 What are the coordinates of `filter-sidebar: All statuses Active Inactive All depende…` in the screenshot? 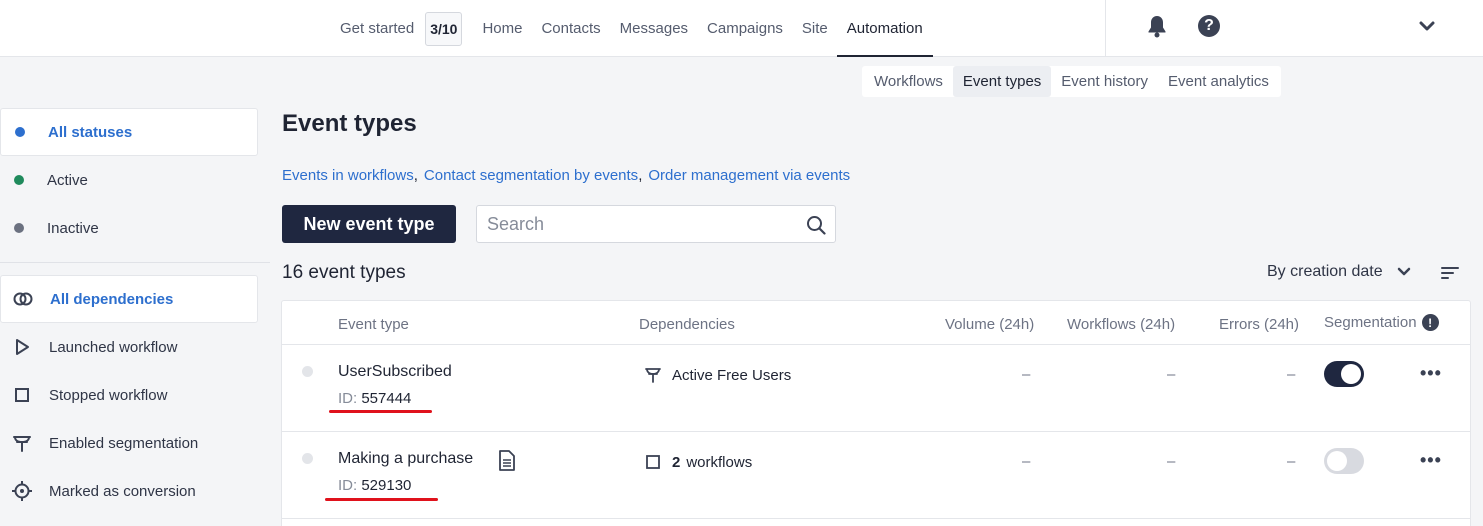 It's located at (135, 311).